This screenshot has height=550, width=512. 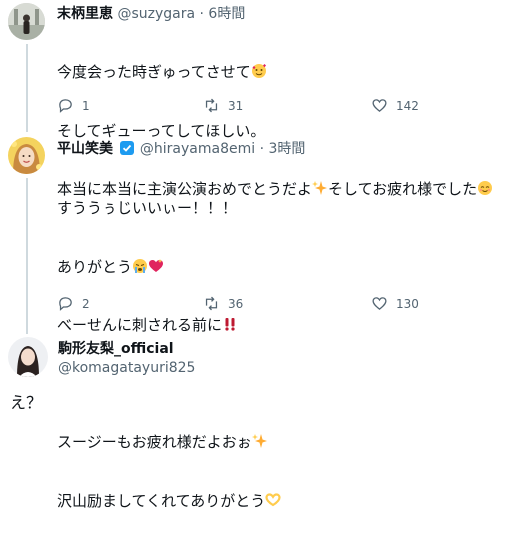 What do you see at coordinates (26, 21) in the screenshot?
I see `avatar-suzygara` at bounding box center [26, 21].